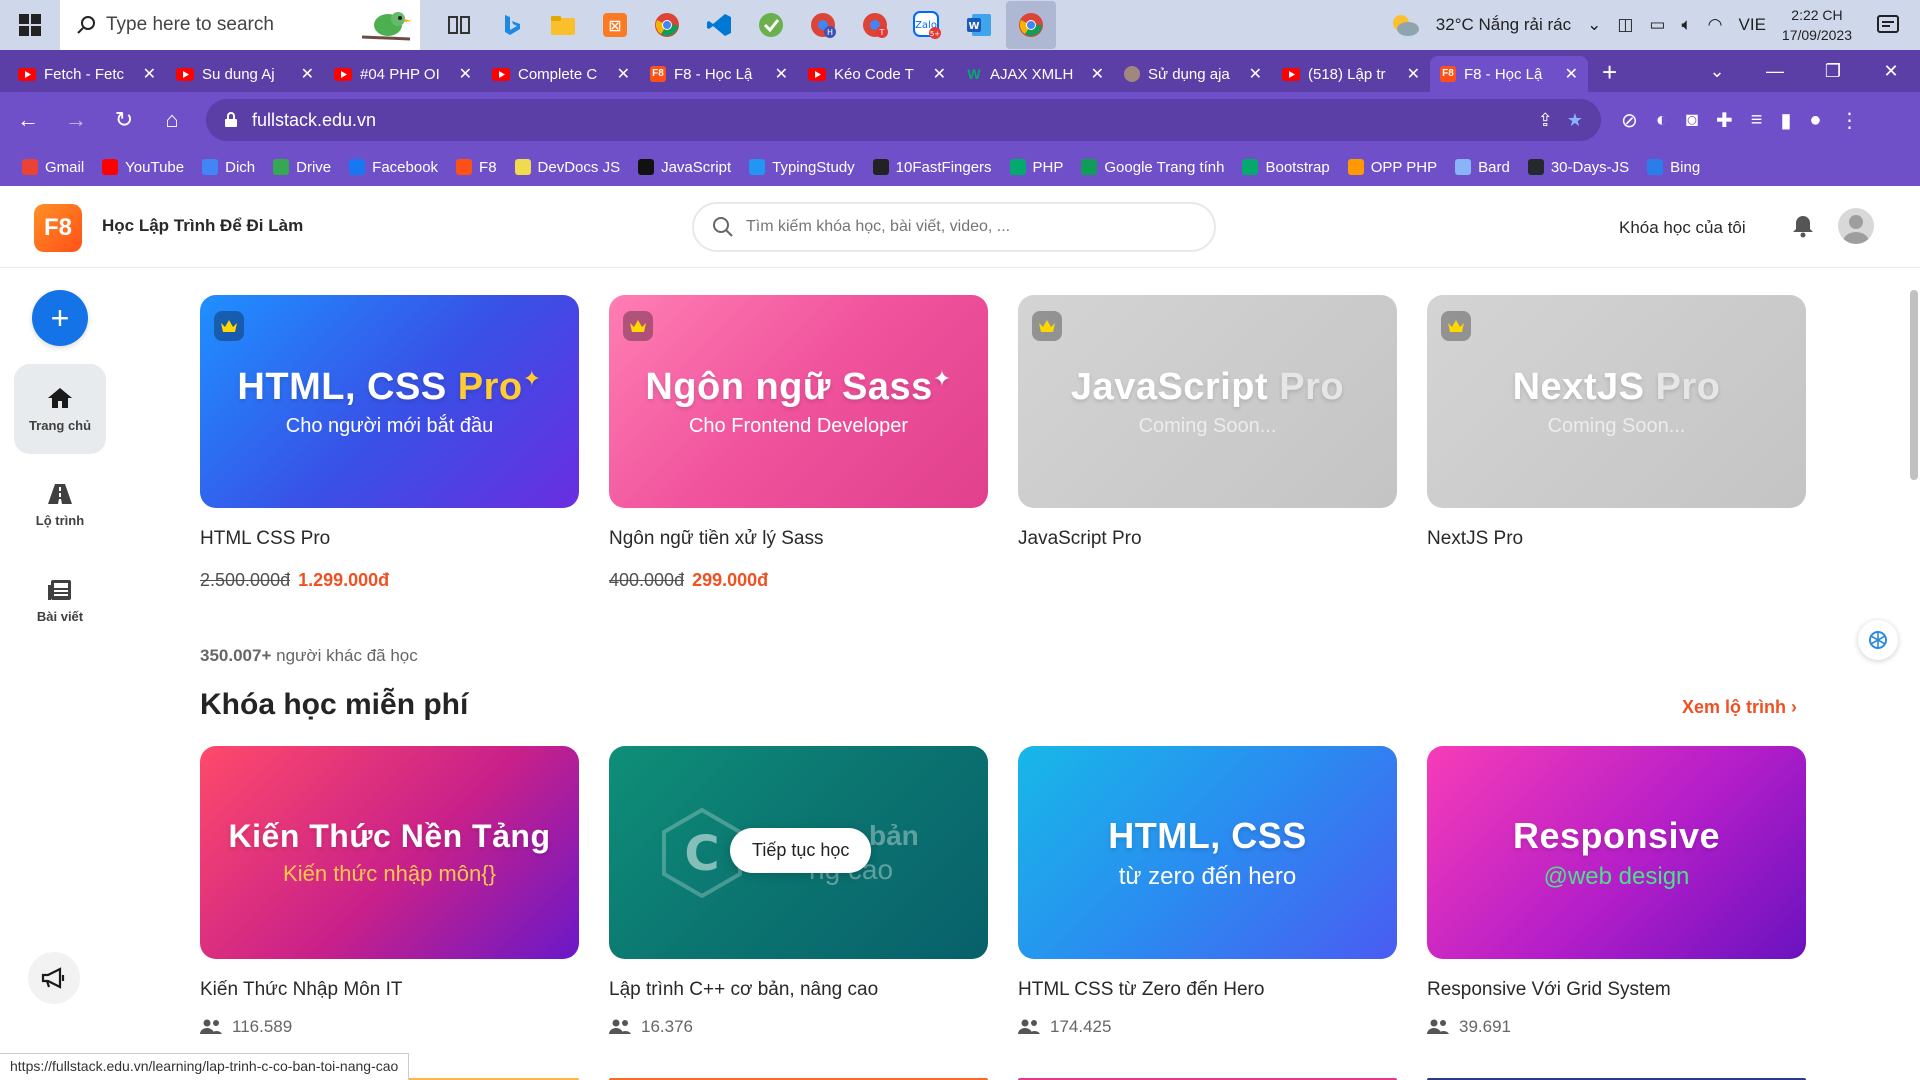  Describe the element at coordinates (1657, 25) in the screenshot. I see `battery-icon: ▭` at that location.